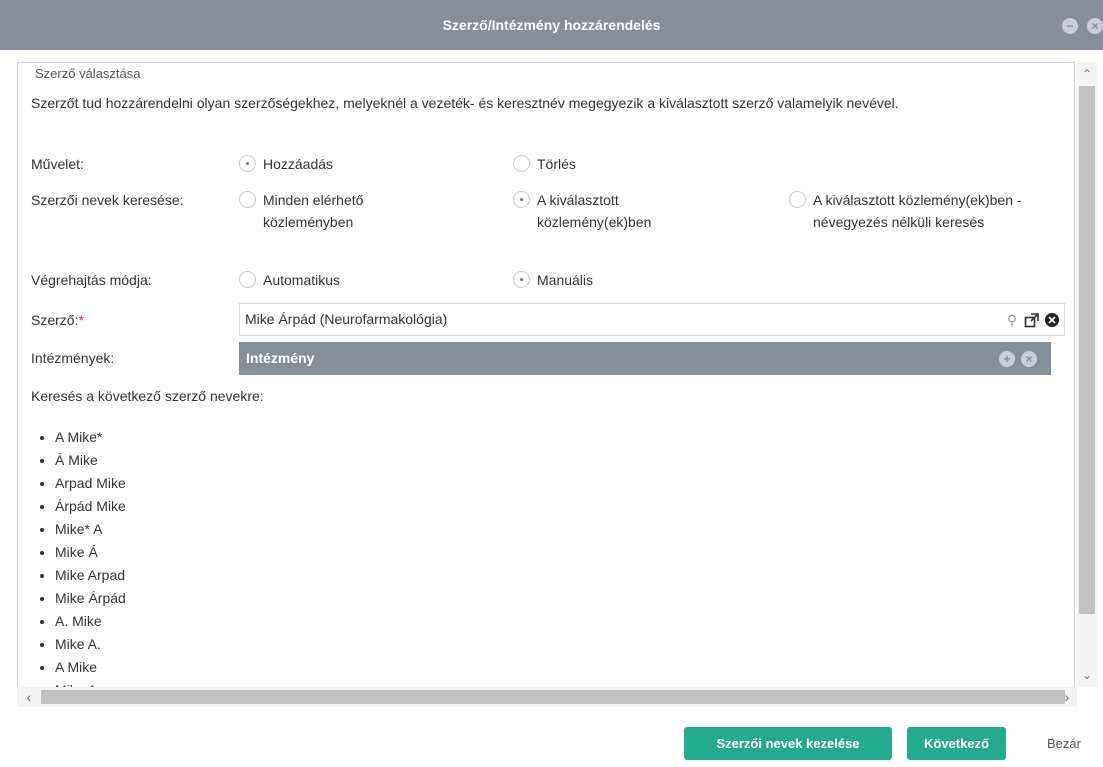 The height and width of the screenshot is (767, 1103). I want to click on operation-delete-label: Törlés, so click(556, 164).